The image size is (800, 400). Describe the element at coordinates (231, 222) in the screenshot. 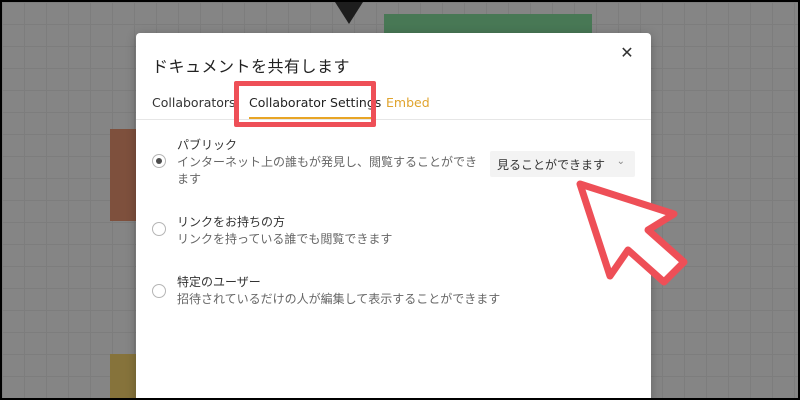

I see `option-link-title: リンクをお持ちの方` at that location.